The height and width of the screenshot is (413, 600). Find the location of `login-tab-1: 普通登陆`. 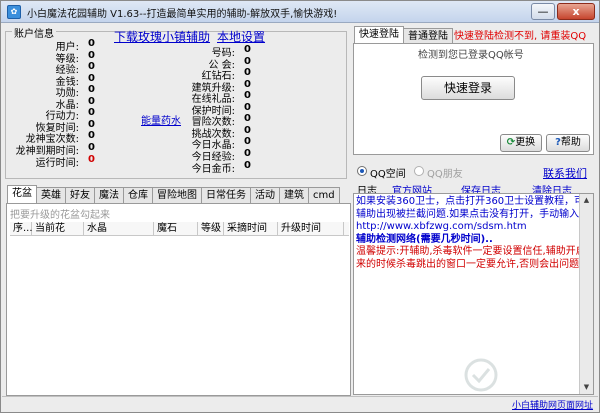

login-tab-1: 普通登陆 is located at coordinates (428, 36).